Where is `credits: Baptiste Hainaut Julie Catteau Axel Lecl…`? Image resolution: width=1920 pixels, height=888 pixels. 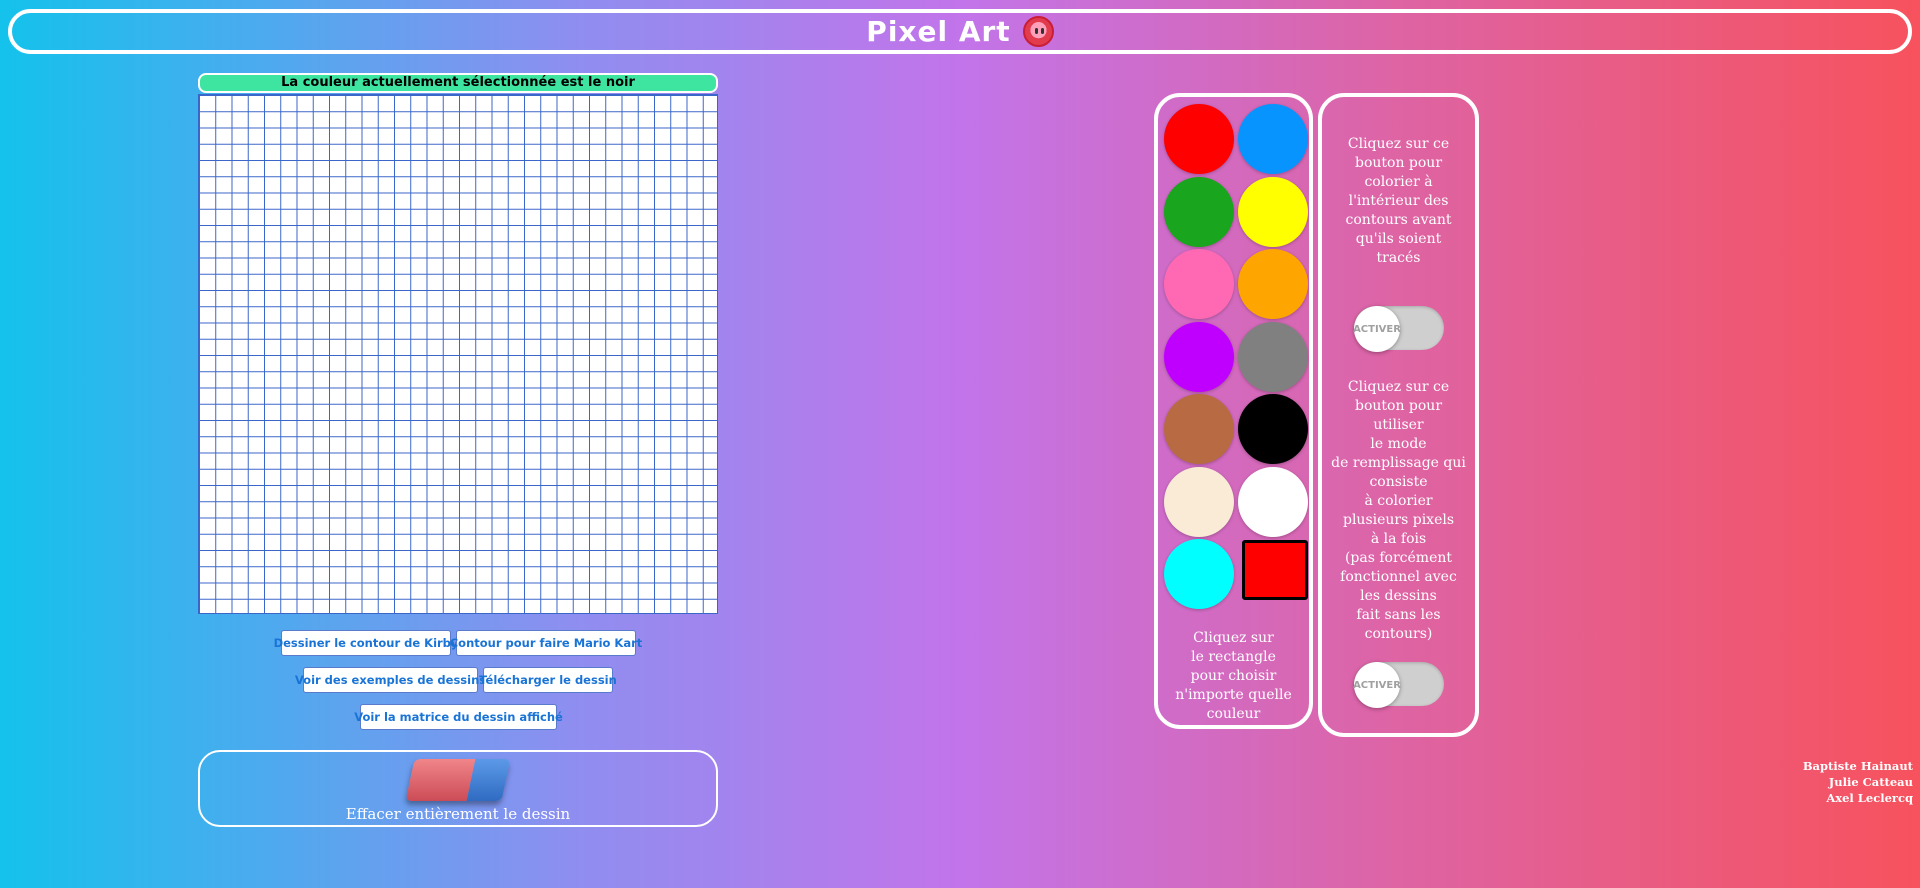
credits: Baptiste Hainaut Julie Catteau Axel Lecl… is located at coordinates (1858, 782).